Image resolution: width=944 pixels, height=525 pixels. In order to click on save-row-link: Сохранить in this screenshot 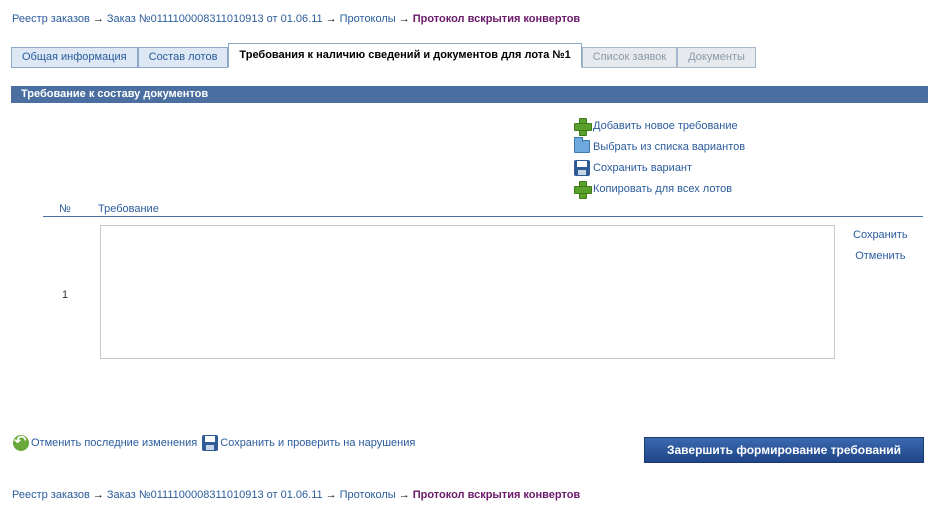, I will do `click(880, 235)`.